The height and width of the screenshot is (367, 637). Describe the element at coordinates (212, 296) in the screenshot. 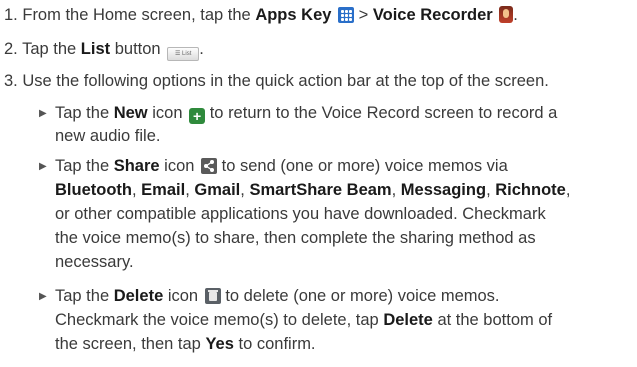

I see `trash-icon` at that location.